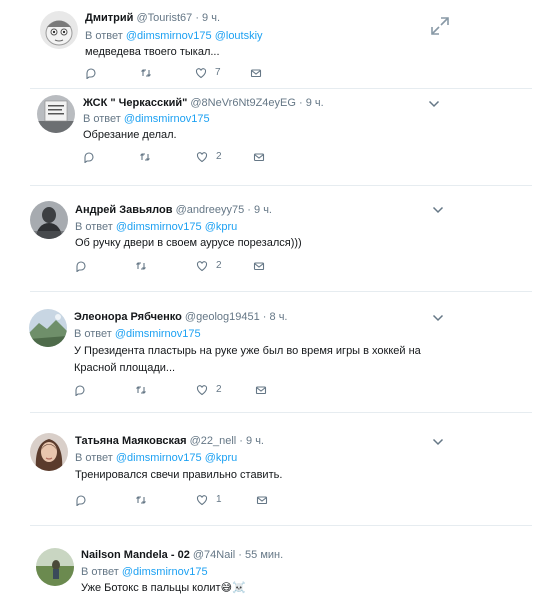 This screenshot has height=602, width=538. What do you see at coordinates (281, 588) in the screenshot?
I see `tweet-text: Уже Ботокс в пальцы колит😅☠️` at bounding box center [281, 588].